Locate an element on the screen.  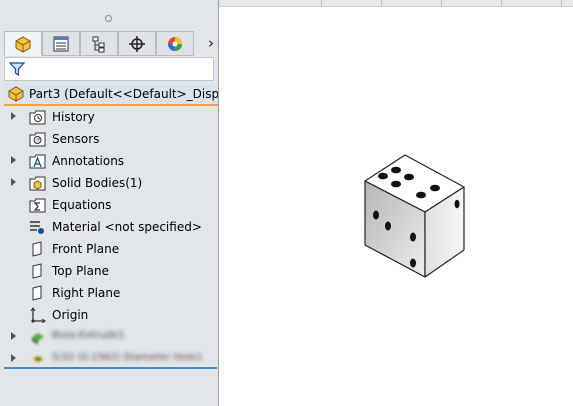
tree-item-label: Right Plane is located at coordinates (86, 293).